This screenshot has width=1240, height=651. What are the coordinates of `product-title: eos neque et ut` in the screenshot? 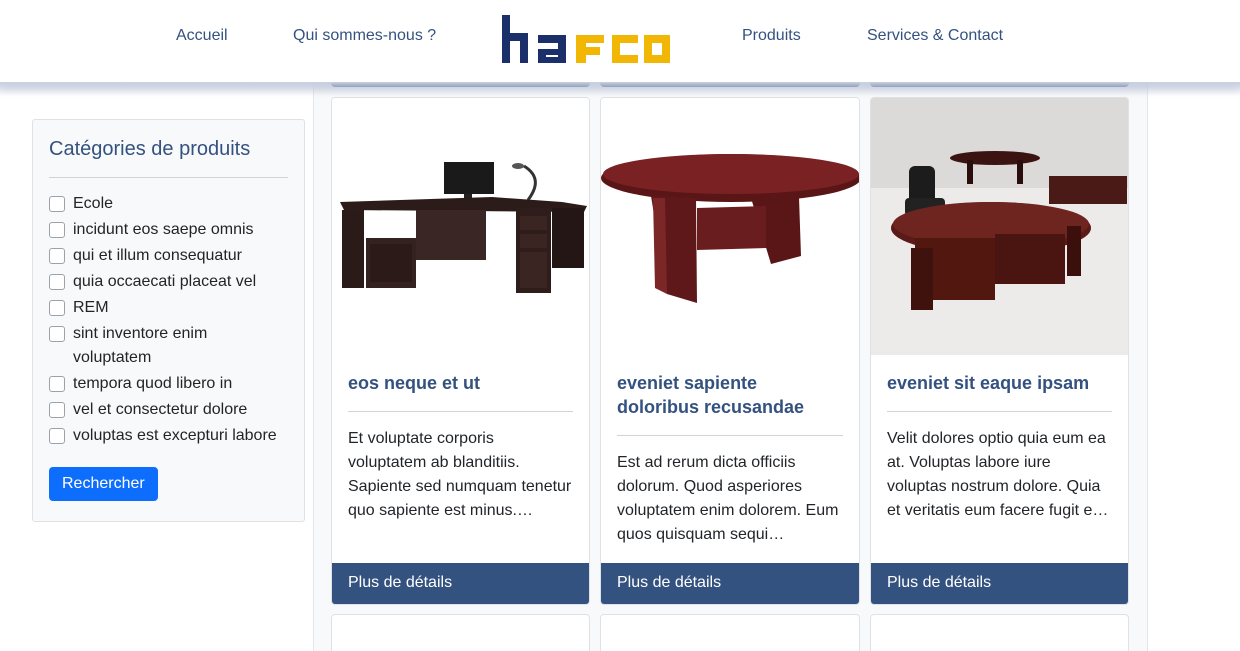 It's located at (460, 383).